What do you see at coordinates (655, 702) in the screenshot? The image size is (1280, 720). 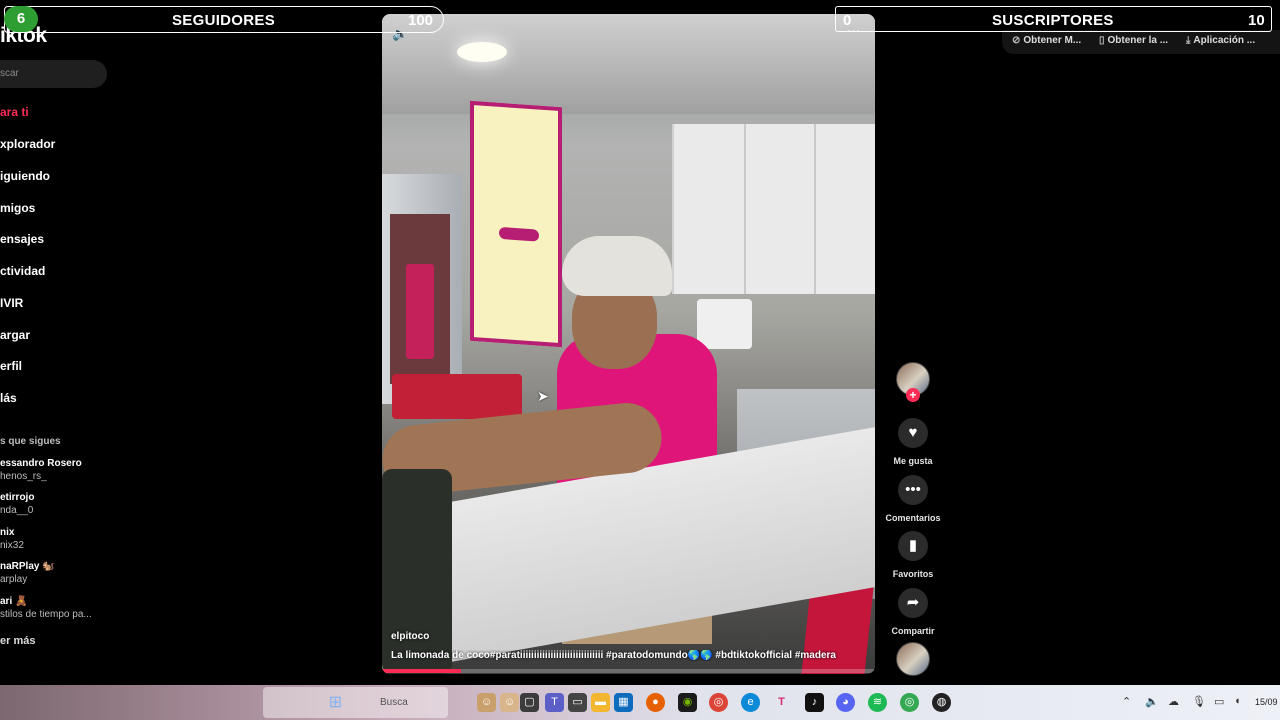 I see `firefox-icon: ●` at bounding box center [655, 702].